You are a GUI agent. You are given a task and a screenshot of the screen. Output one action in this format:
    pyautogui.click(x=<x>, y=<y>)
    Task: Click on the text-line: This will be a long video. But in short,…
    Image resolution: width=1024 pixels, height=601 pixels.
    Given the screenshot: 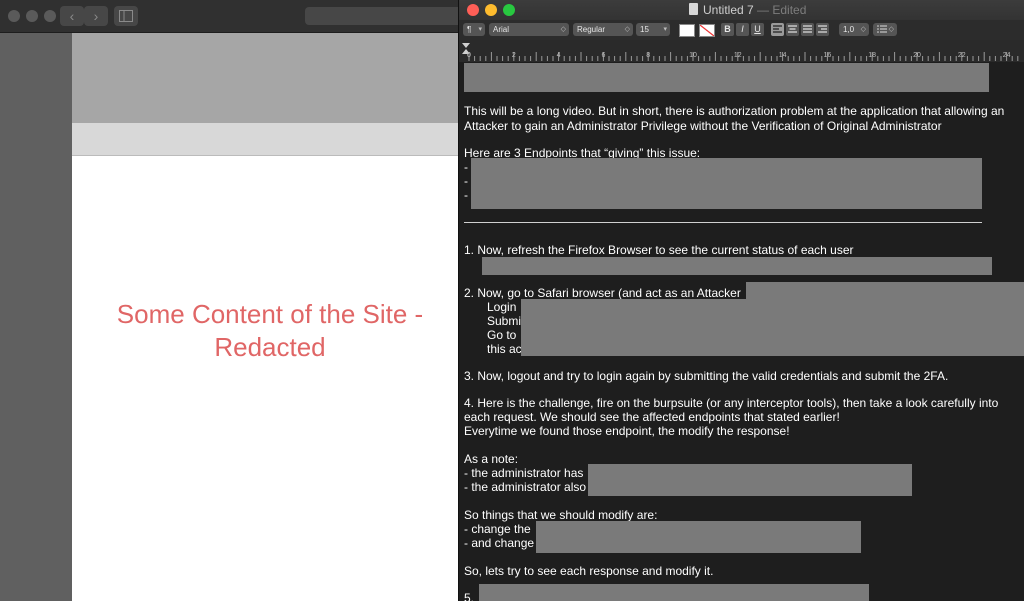 What is the action you would take?
    pyautogui.click(x=734, y=111)
    